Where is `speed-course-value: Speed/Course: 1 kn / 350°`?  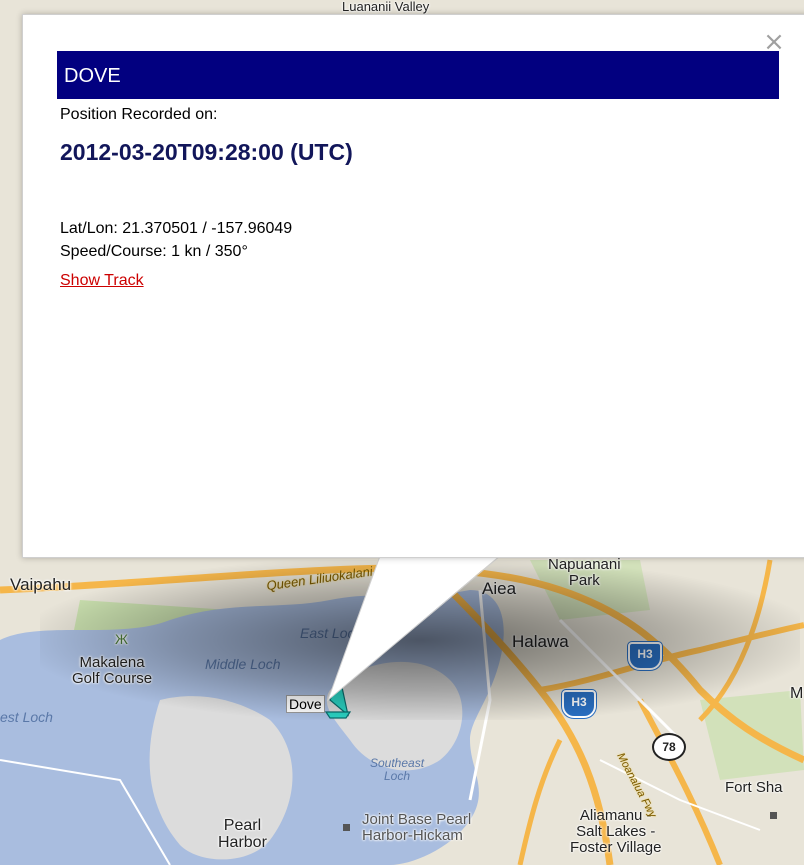
speed-course-value: Speed/Course: 1 kn / 350° is located at coordinates (154, 251).